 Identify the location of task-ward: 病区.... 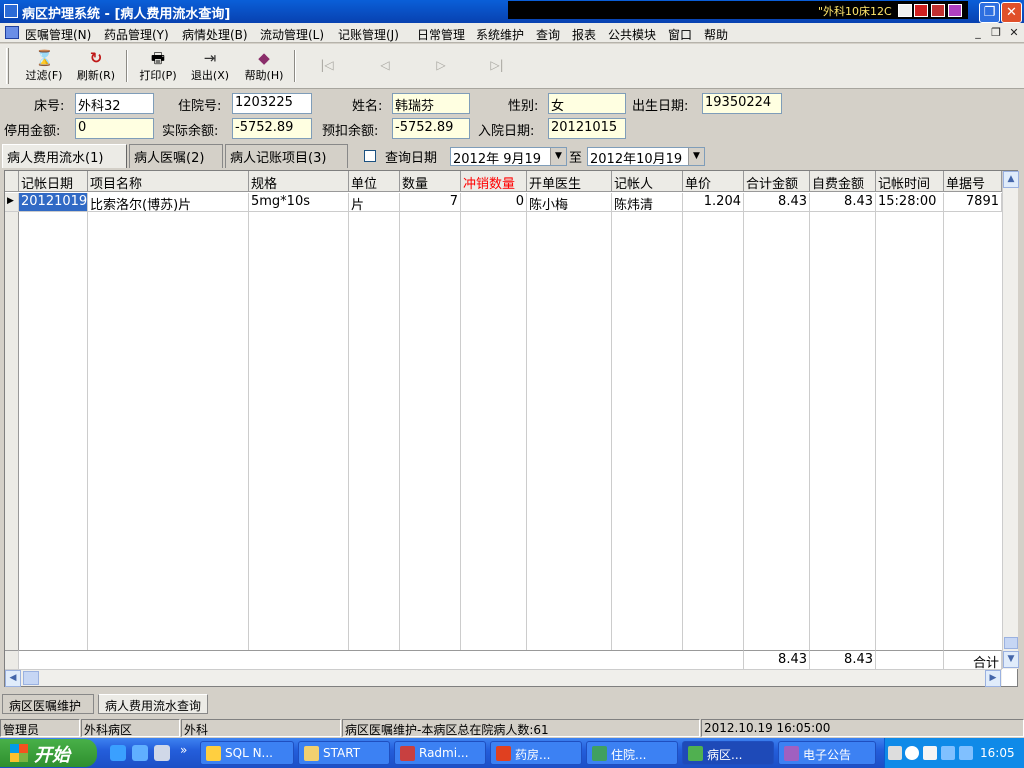
(728, 753).